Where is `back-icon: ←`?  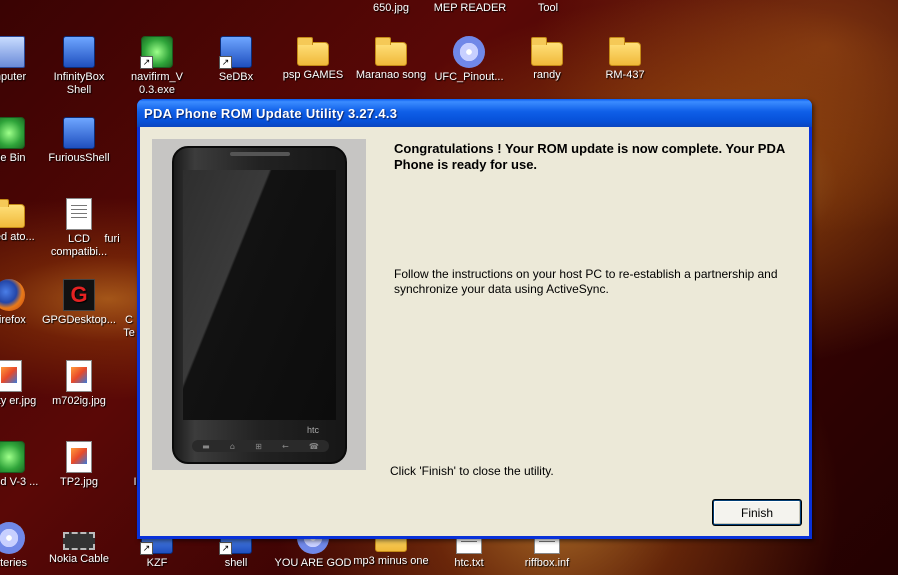
back-icon: ← is located at coordinates (285, 446).